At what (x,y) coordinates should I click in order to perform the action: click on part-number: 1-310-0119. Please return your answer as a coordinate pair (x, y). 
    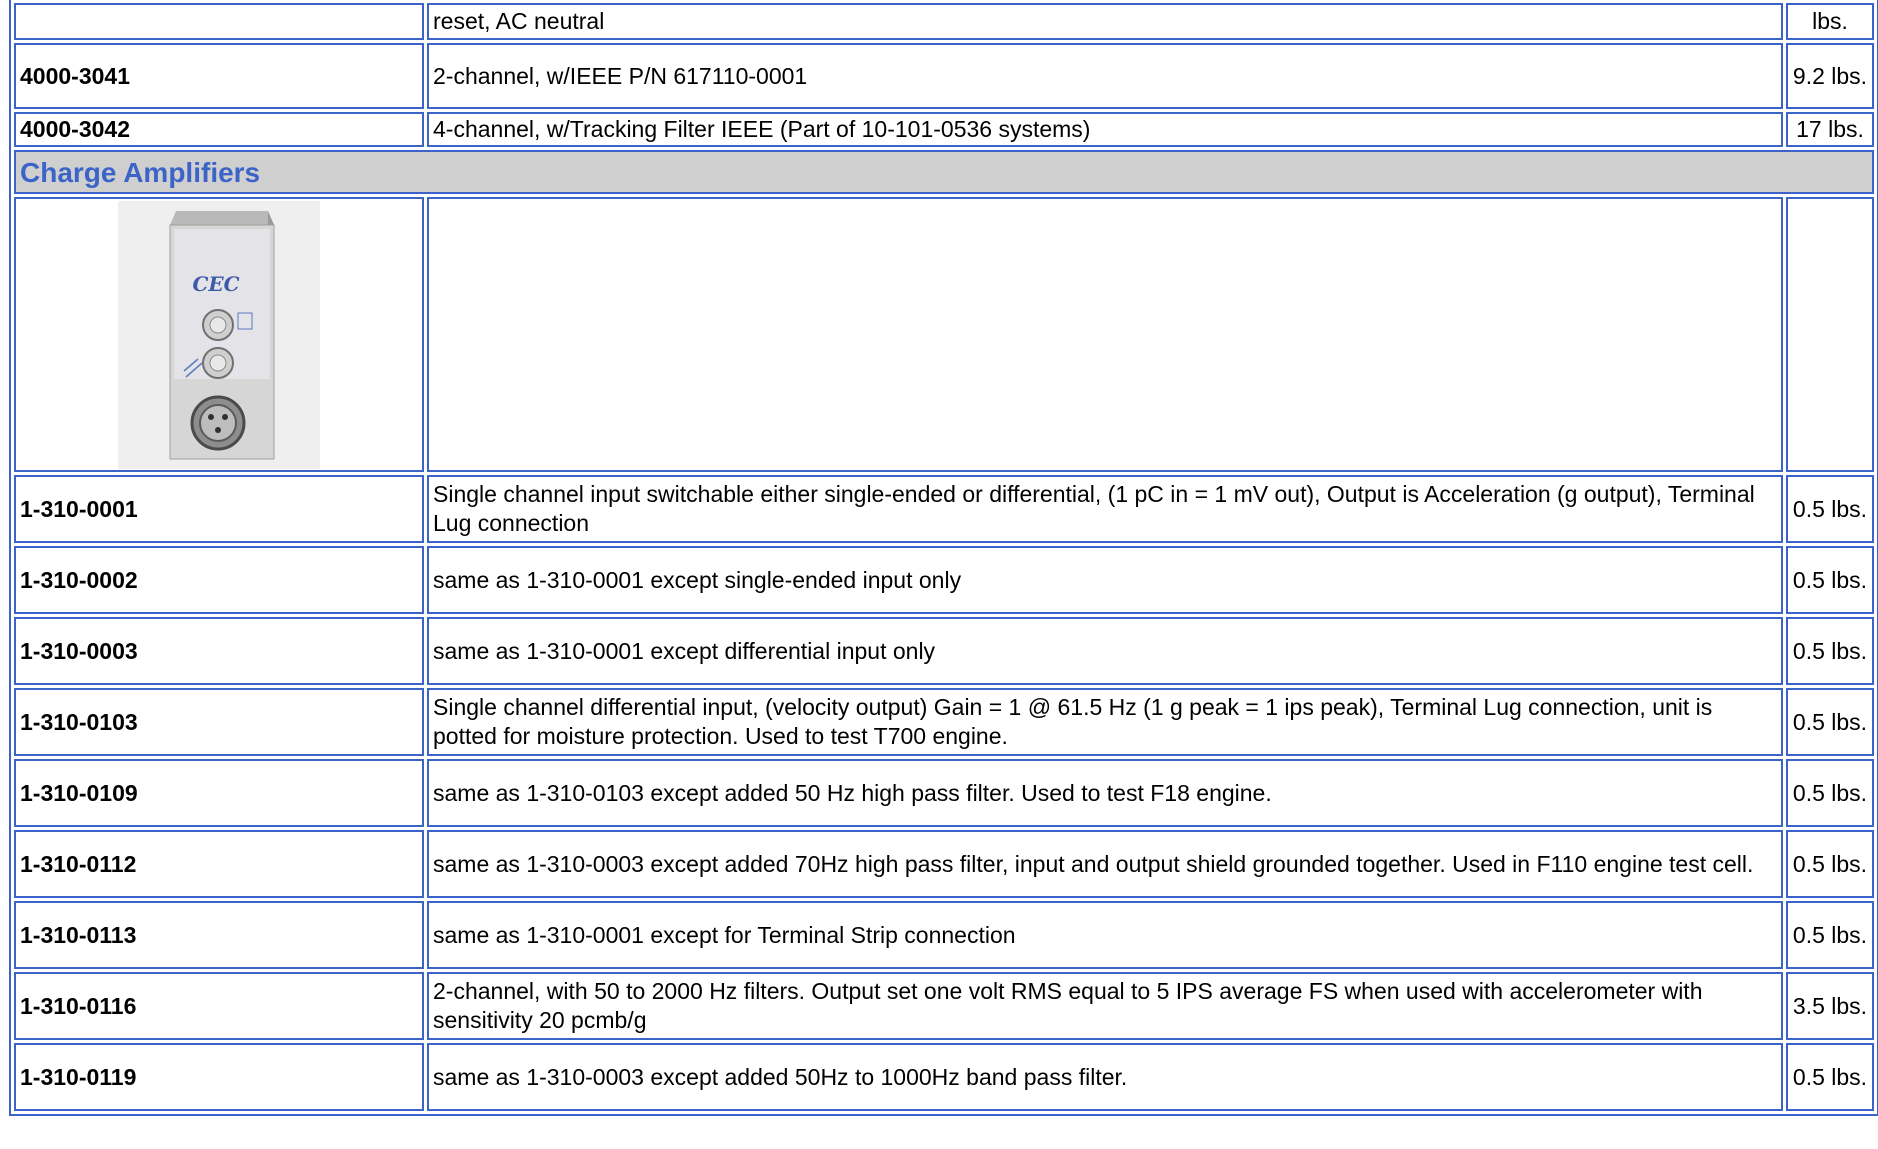
    Looking at the image, I should click on (219, 1077).